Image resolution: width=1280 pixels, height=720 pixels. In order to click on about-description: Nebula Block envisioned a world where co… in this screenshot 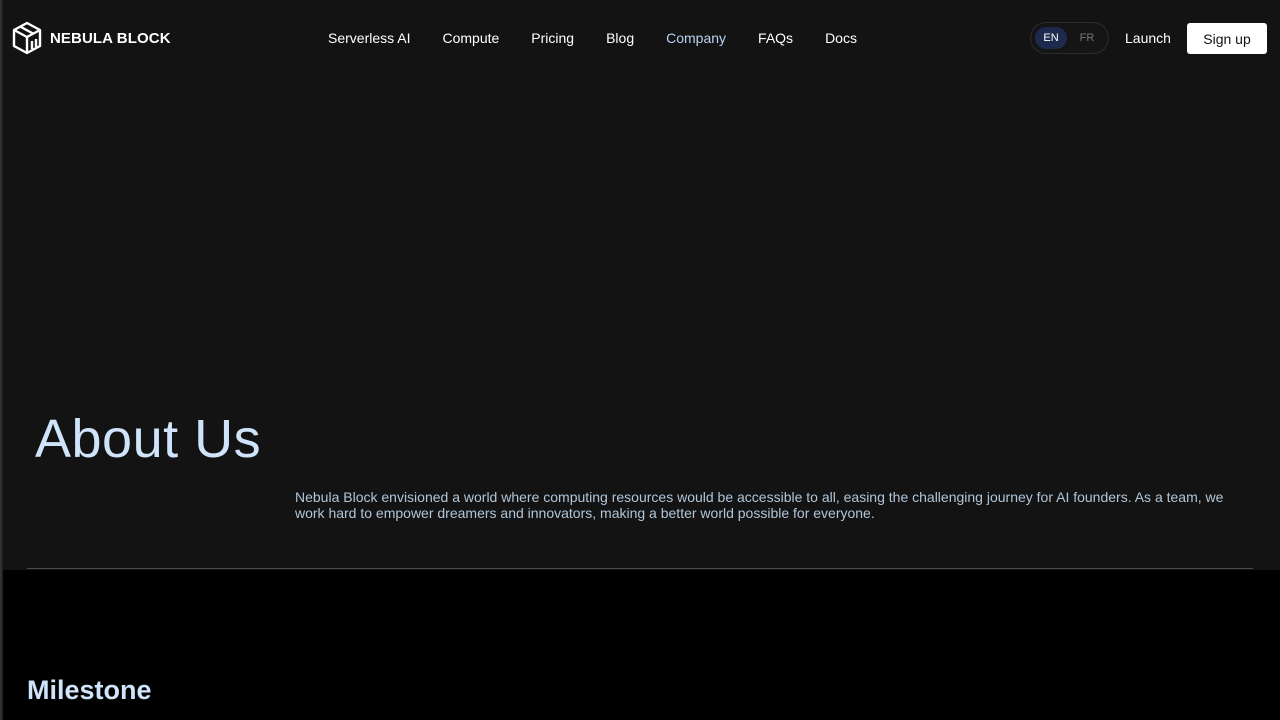, I will do `click(759, 505)`.